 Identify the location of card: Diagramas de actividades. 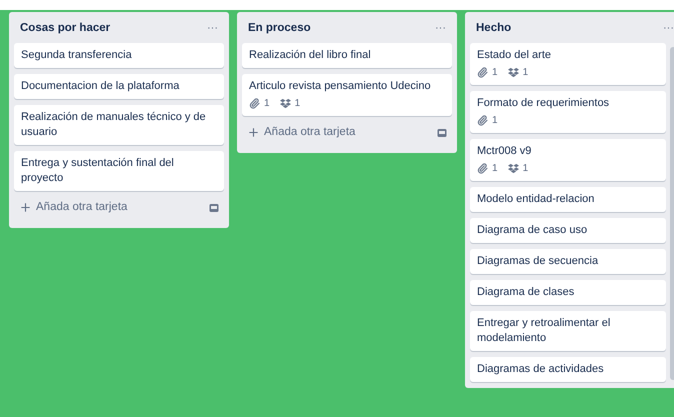
(568, 369).